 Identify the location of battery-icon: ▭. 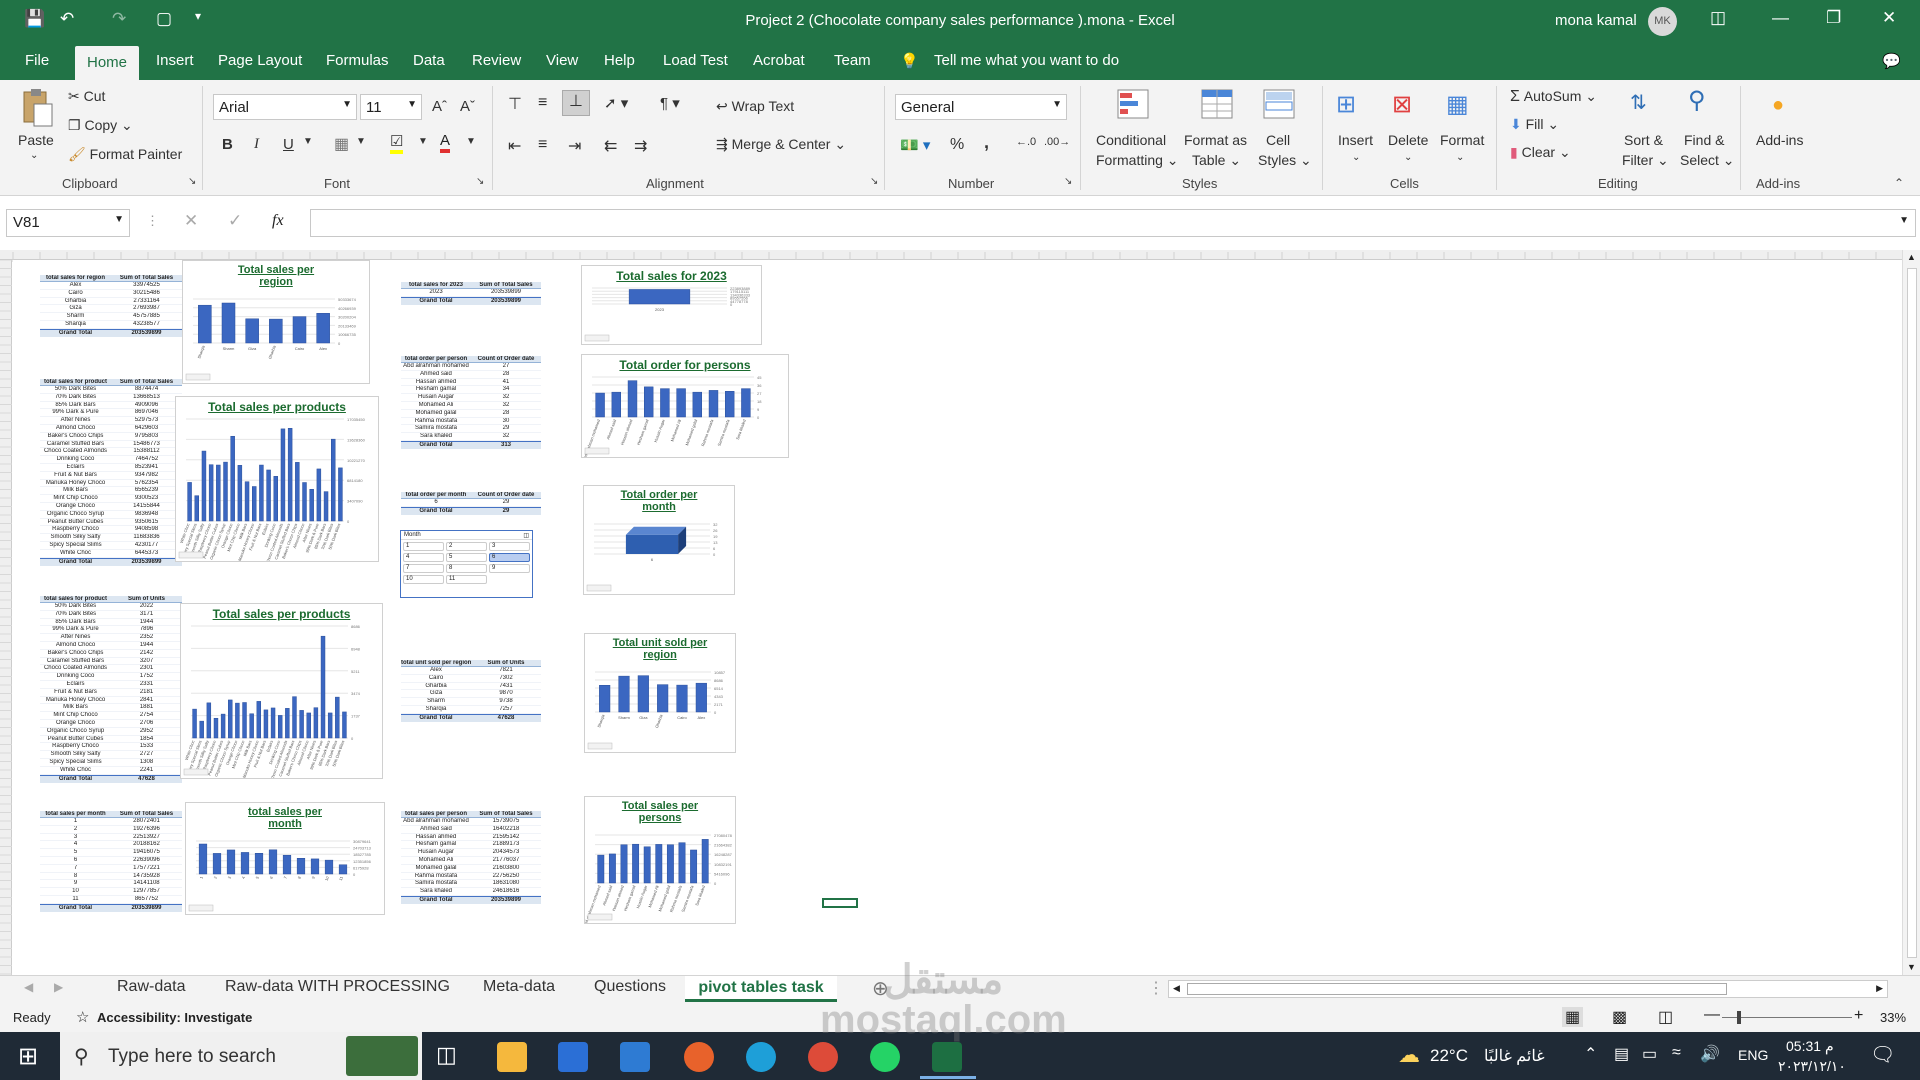
(1649, 1054).